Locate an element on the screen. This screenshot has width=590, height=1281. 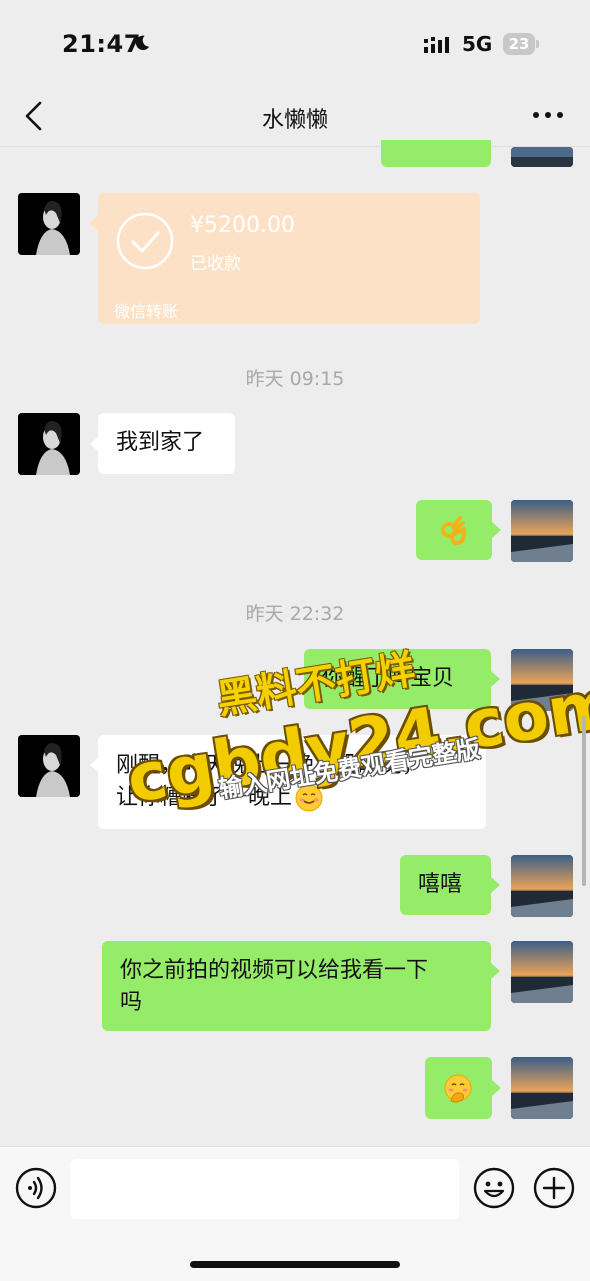
transfer-card: ¥5200.00 已收款 微信转账 is located at coordinates (284, 258).